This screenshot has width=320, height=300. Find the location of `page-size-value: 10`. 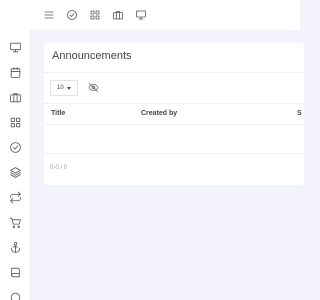

page-size-value: 10 is located at coordinates (60, 88).